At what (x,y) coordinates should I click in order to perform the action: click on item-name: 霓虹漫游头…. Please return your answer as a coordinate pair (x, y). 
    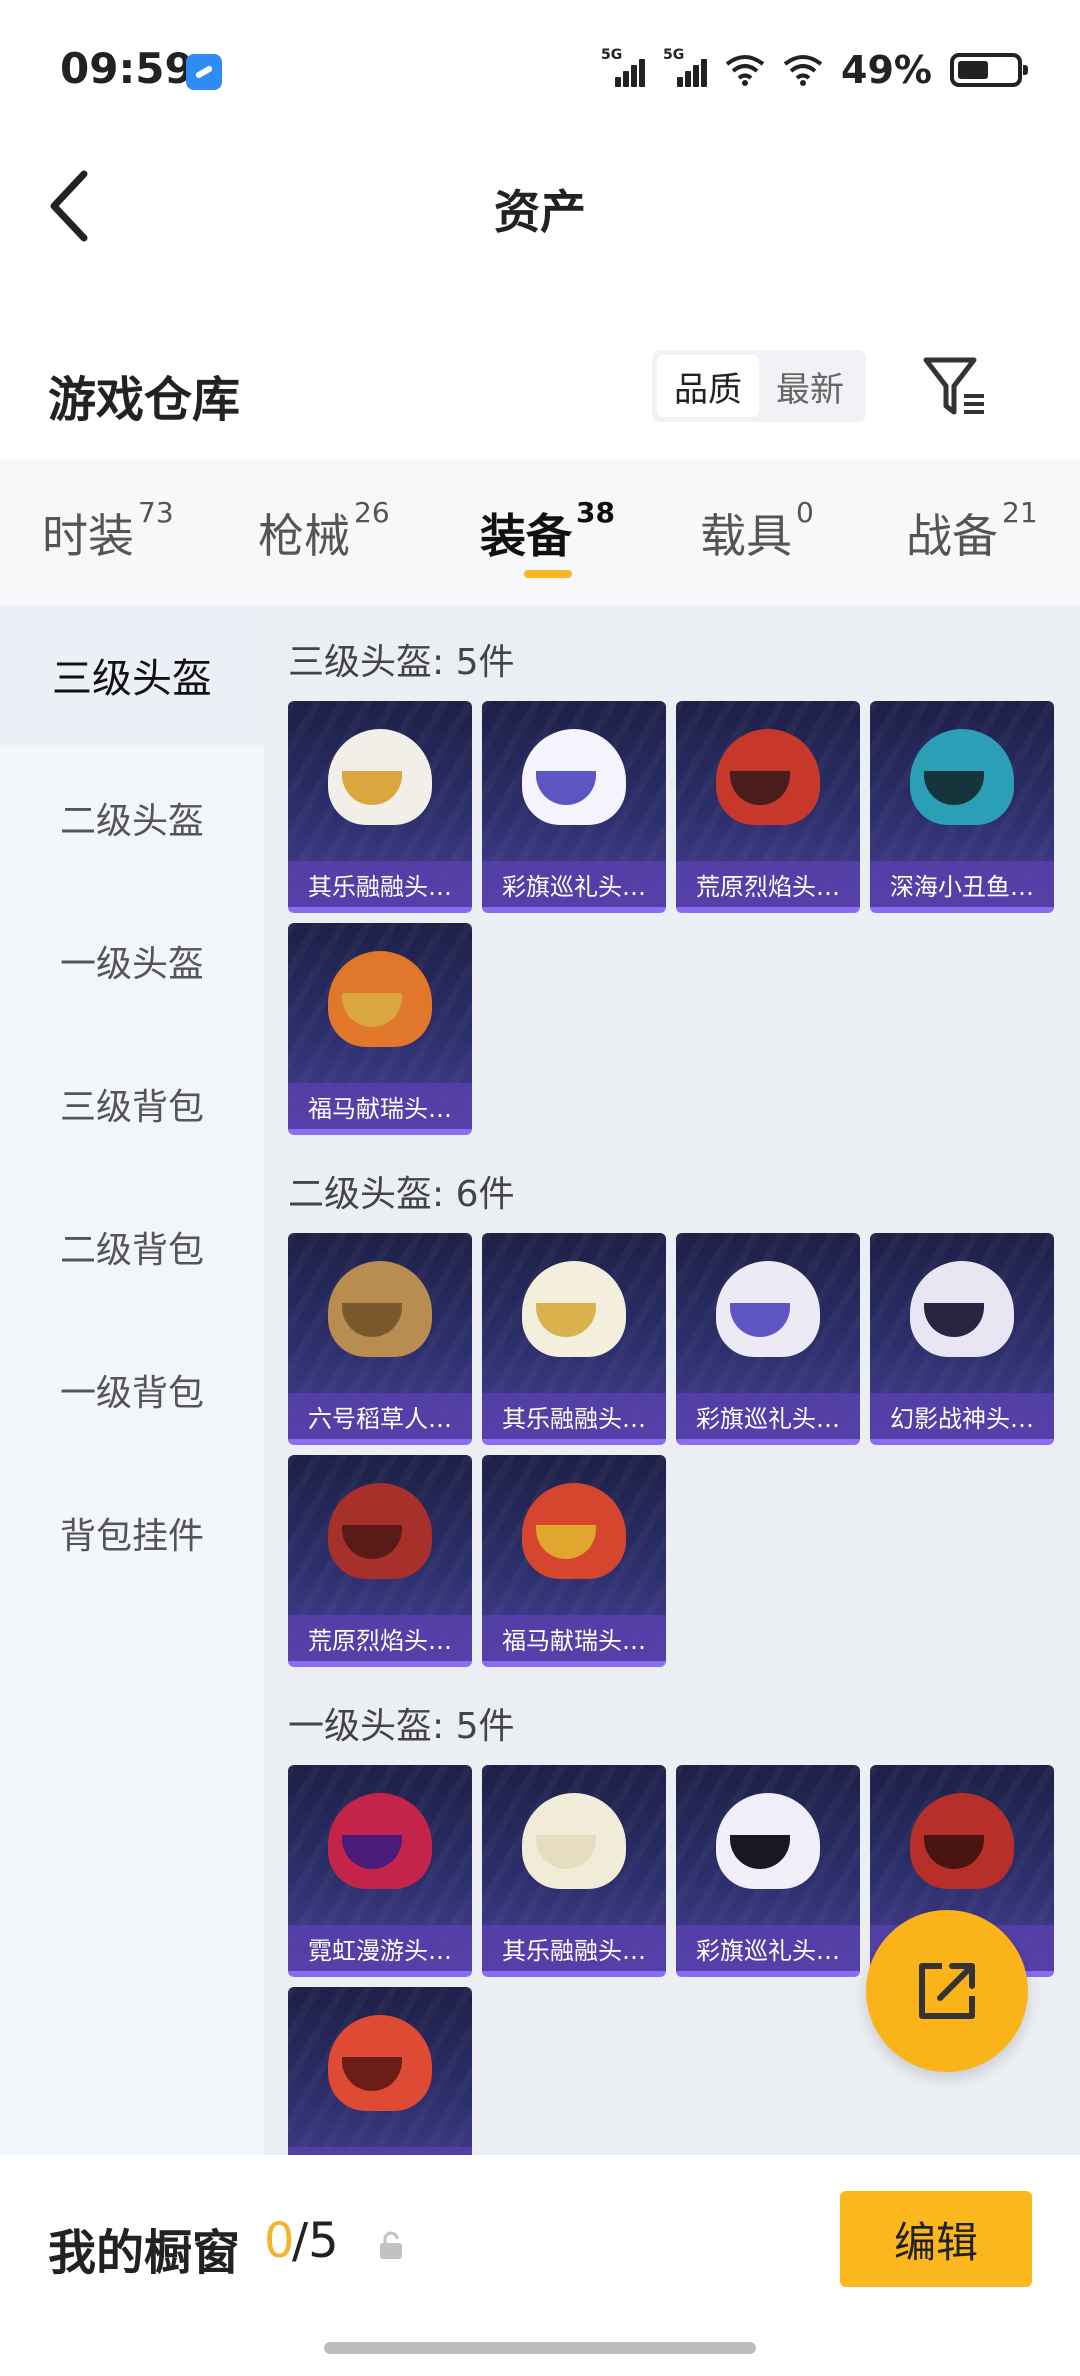
    Looking at the image, I should click on (380, 1948).